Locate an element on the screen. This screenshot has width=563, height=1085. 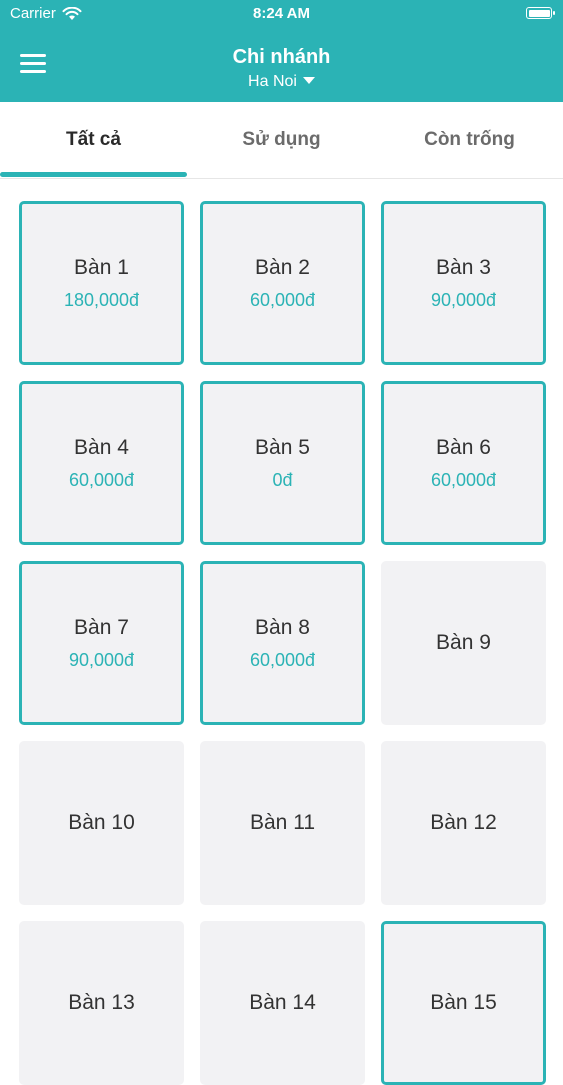
table-name: Bàn 4 is located at coordinates (101, 447).